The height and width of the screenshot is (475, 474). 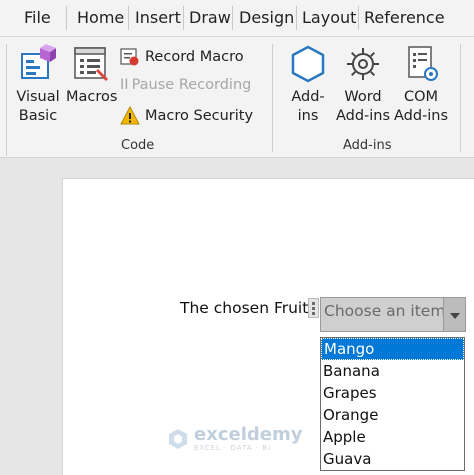 What do you see at coordinates (363, 85) in the screenshot?
I see `word-add-ins-button: Word Add-ins` at bounding box center [363, 85].